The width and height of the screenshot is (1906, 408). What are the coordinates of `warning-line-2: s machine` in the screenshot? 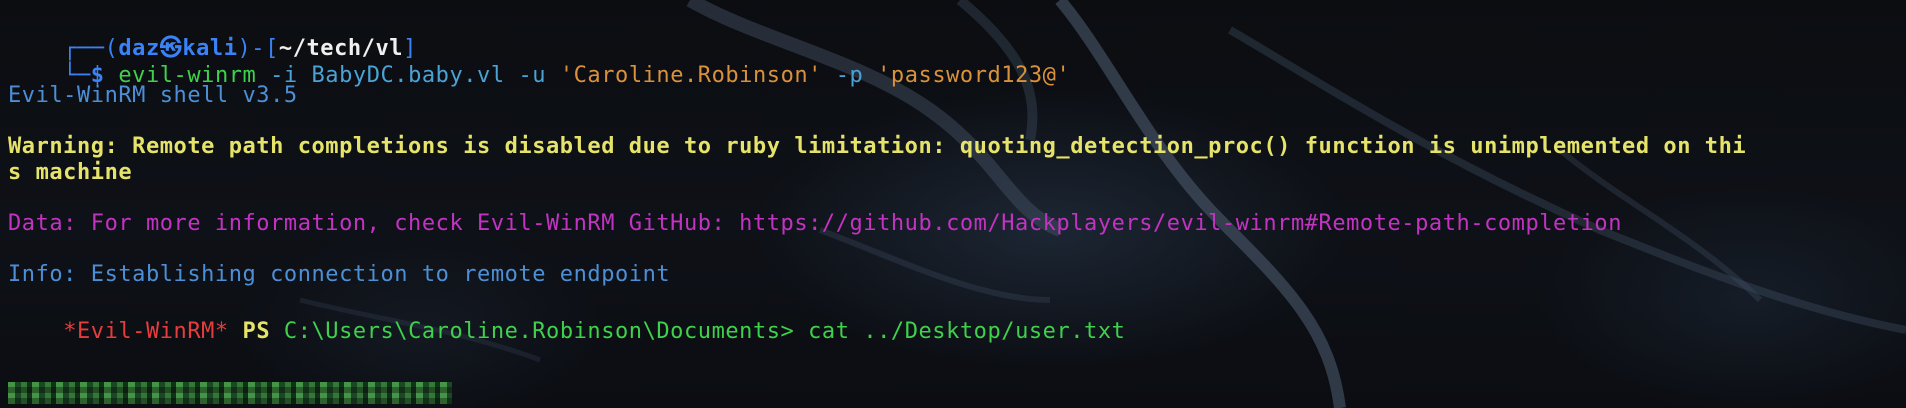 It's located at (70, 172).